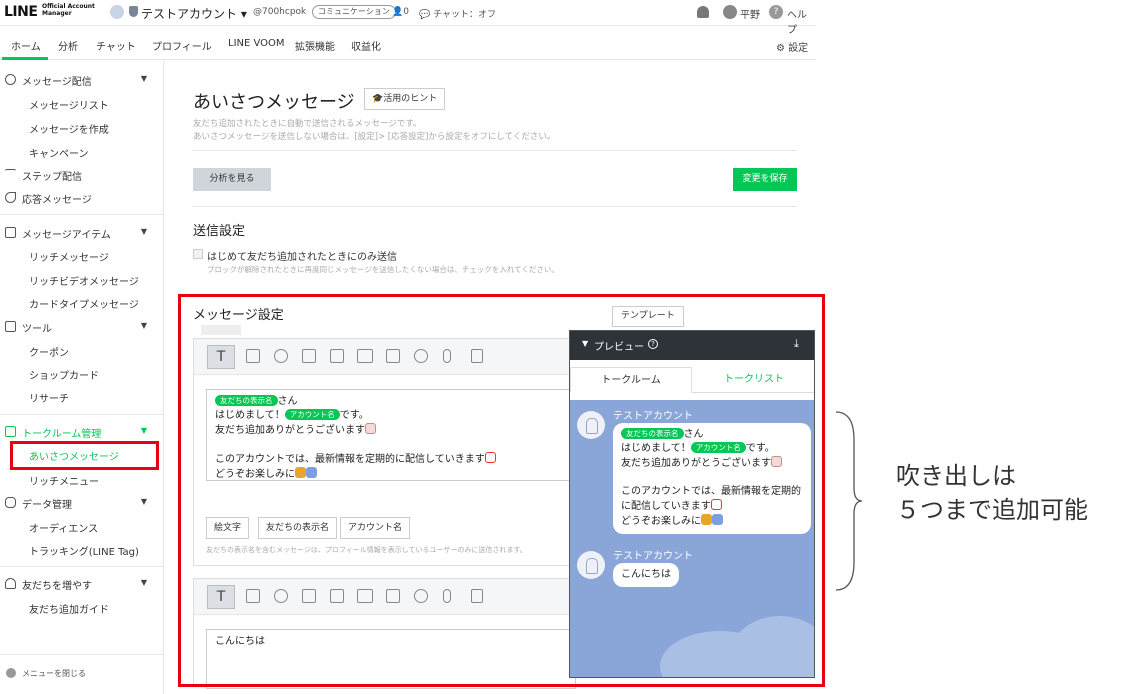 The width and height of the screenshot is (1142, 694). I want to click on sidebar-item-audience: オーディエンス, so click(81, 527).